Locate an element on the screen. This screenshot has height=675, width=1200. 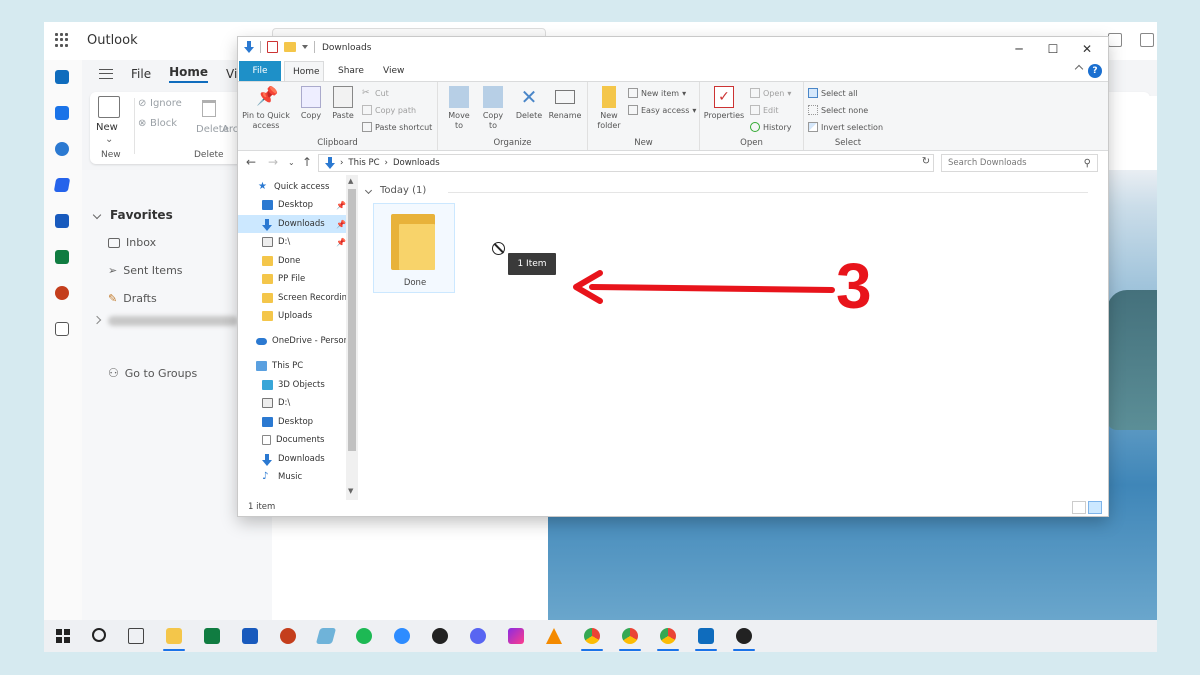
address-bar: › This PC › Downloads is located at coordinates (626, 163).